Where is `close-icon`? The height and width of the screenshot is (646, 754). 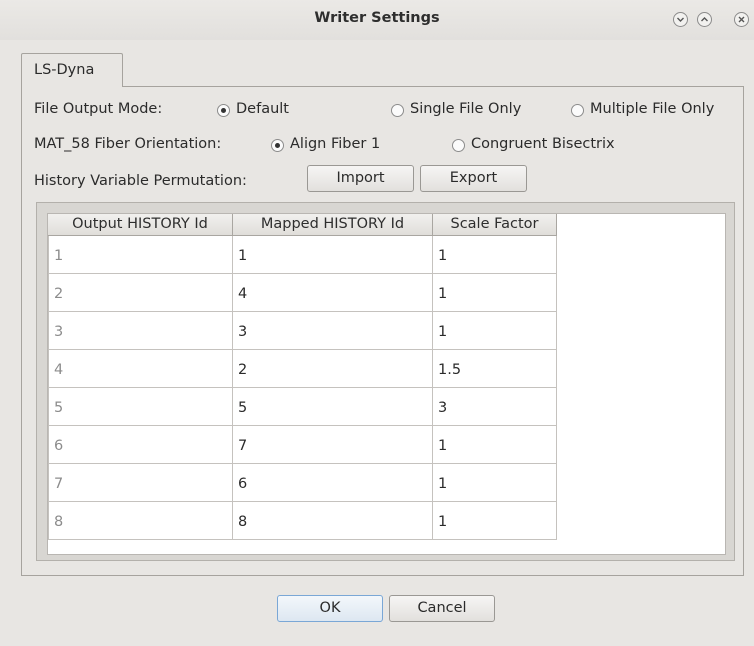 close-icon is located at coordinates (741, 19).